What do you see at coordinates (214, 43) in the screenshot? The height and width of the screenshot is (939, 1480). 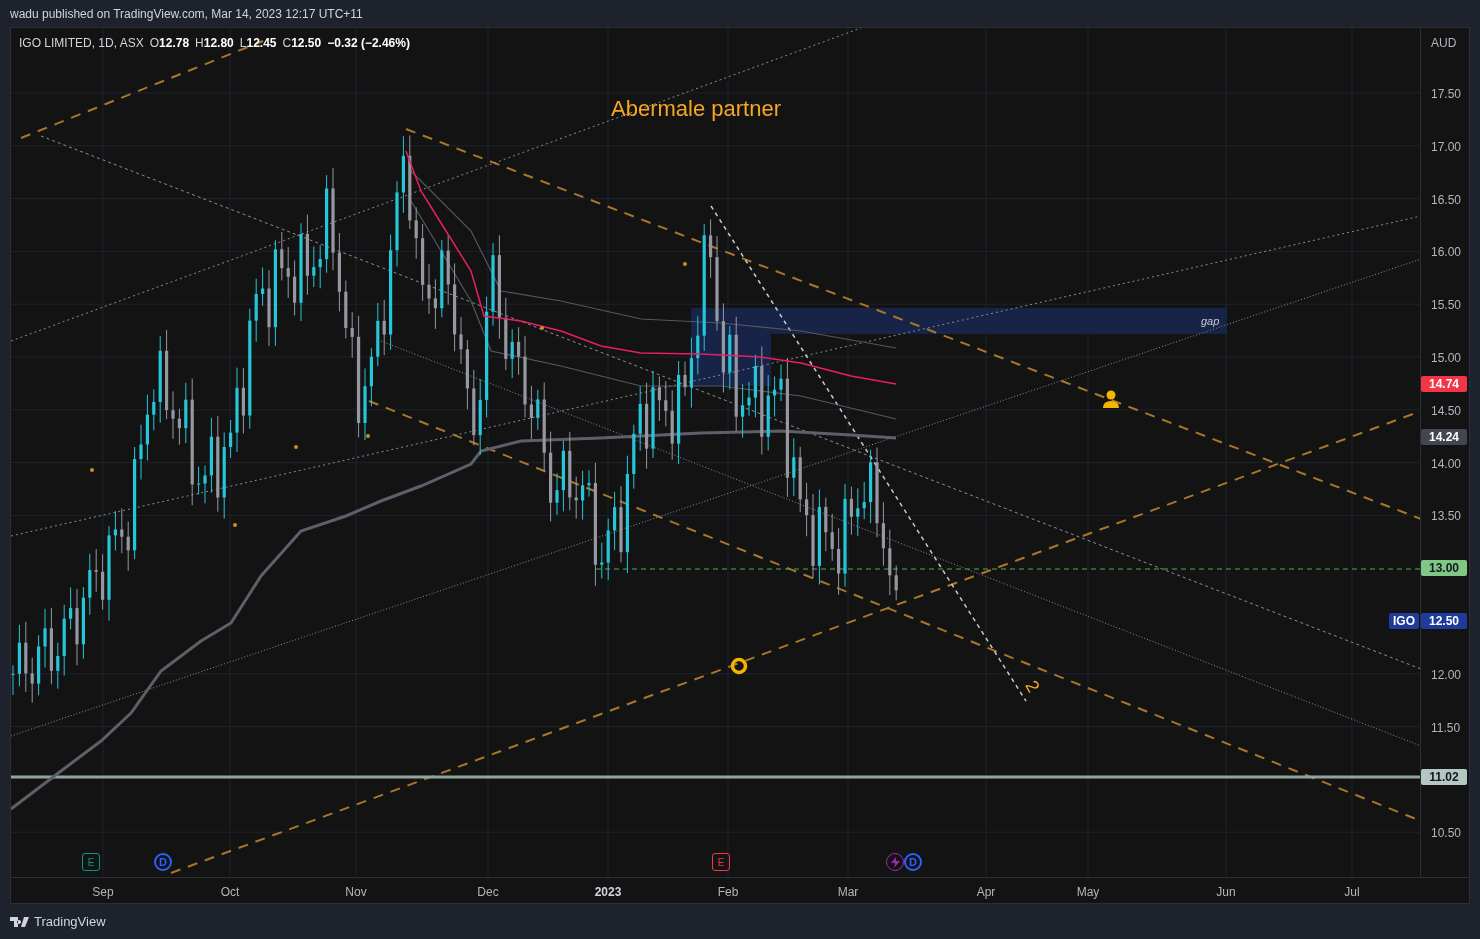 I see `ohlc-value: H12.80` at bounding box center [214, 43].